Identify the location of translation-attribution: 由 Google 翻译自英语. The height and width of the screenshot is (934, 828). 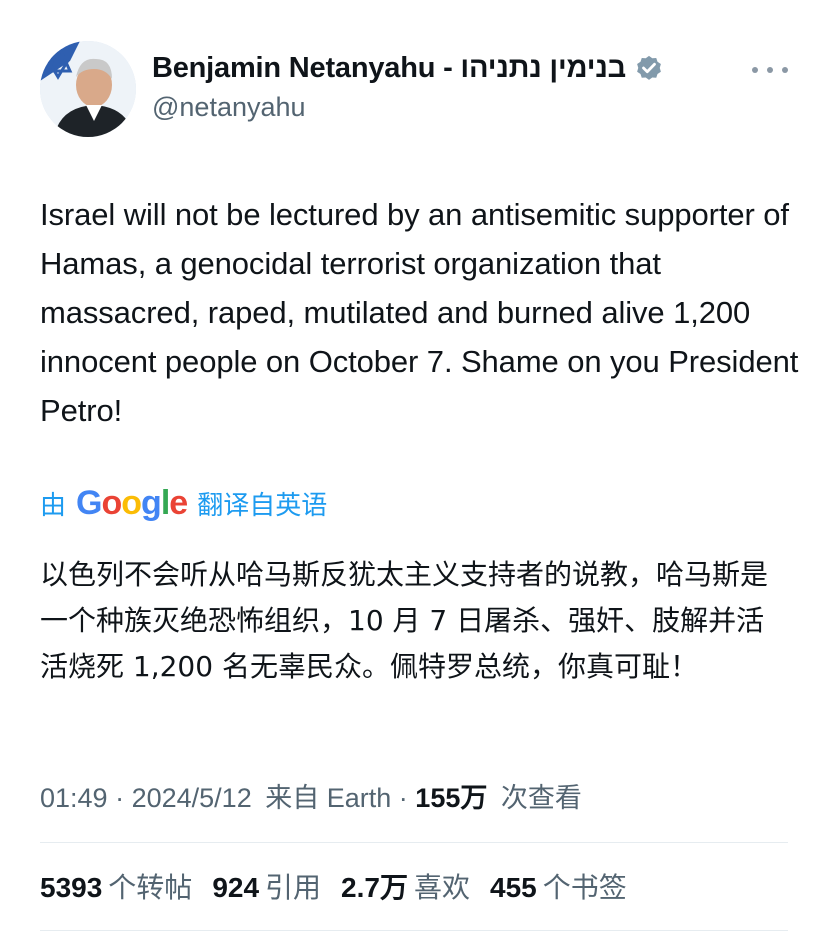
(183, 503).